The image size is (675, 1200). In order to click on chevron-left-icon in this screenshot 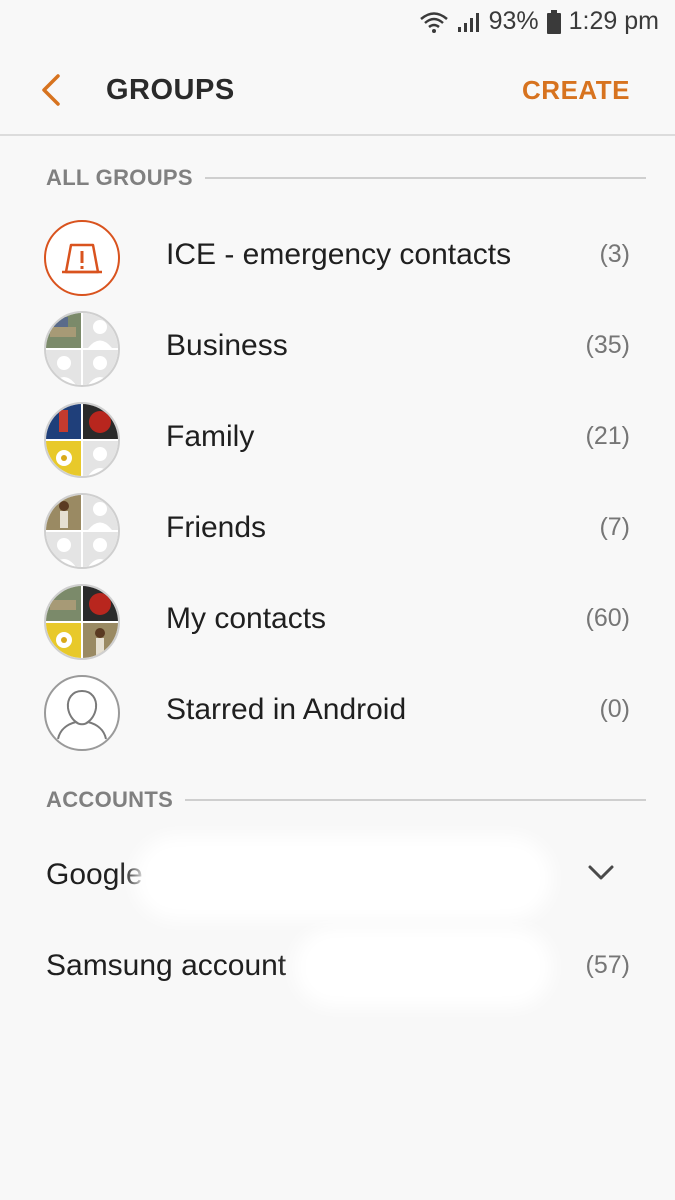, I will do `click(51, 90)`.